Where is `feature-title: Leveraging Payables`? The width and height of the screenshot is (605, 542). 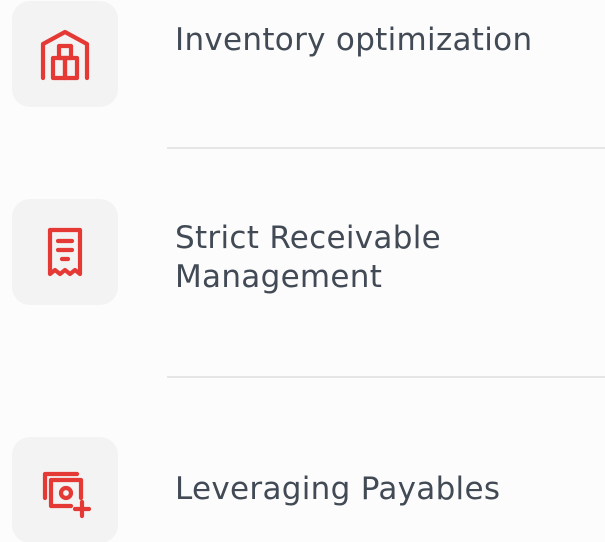 feature-title: Leveraging Payables is located at coordinates (338, 489).